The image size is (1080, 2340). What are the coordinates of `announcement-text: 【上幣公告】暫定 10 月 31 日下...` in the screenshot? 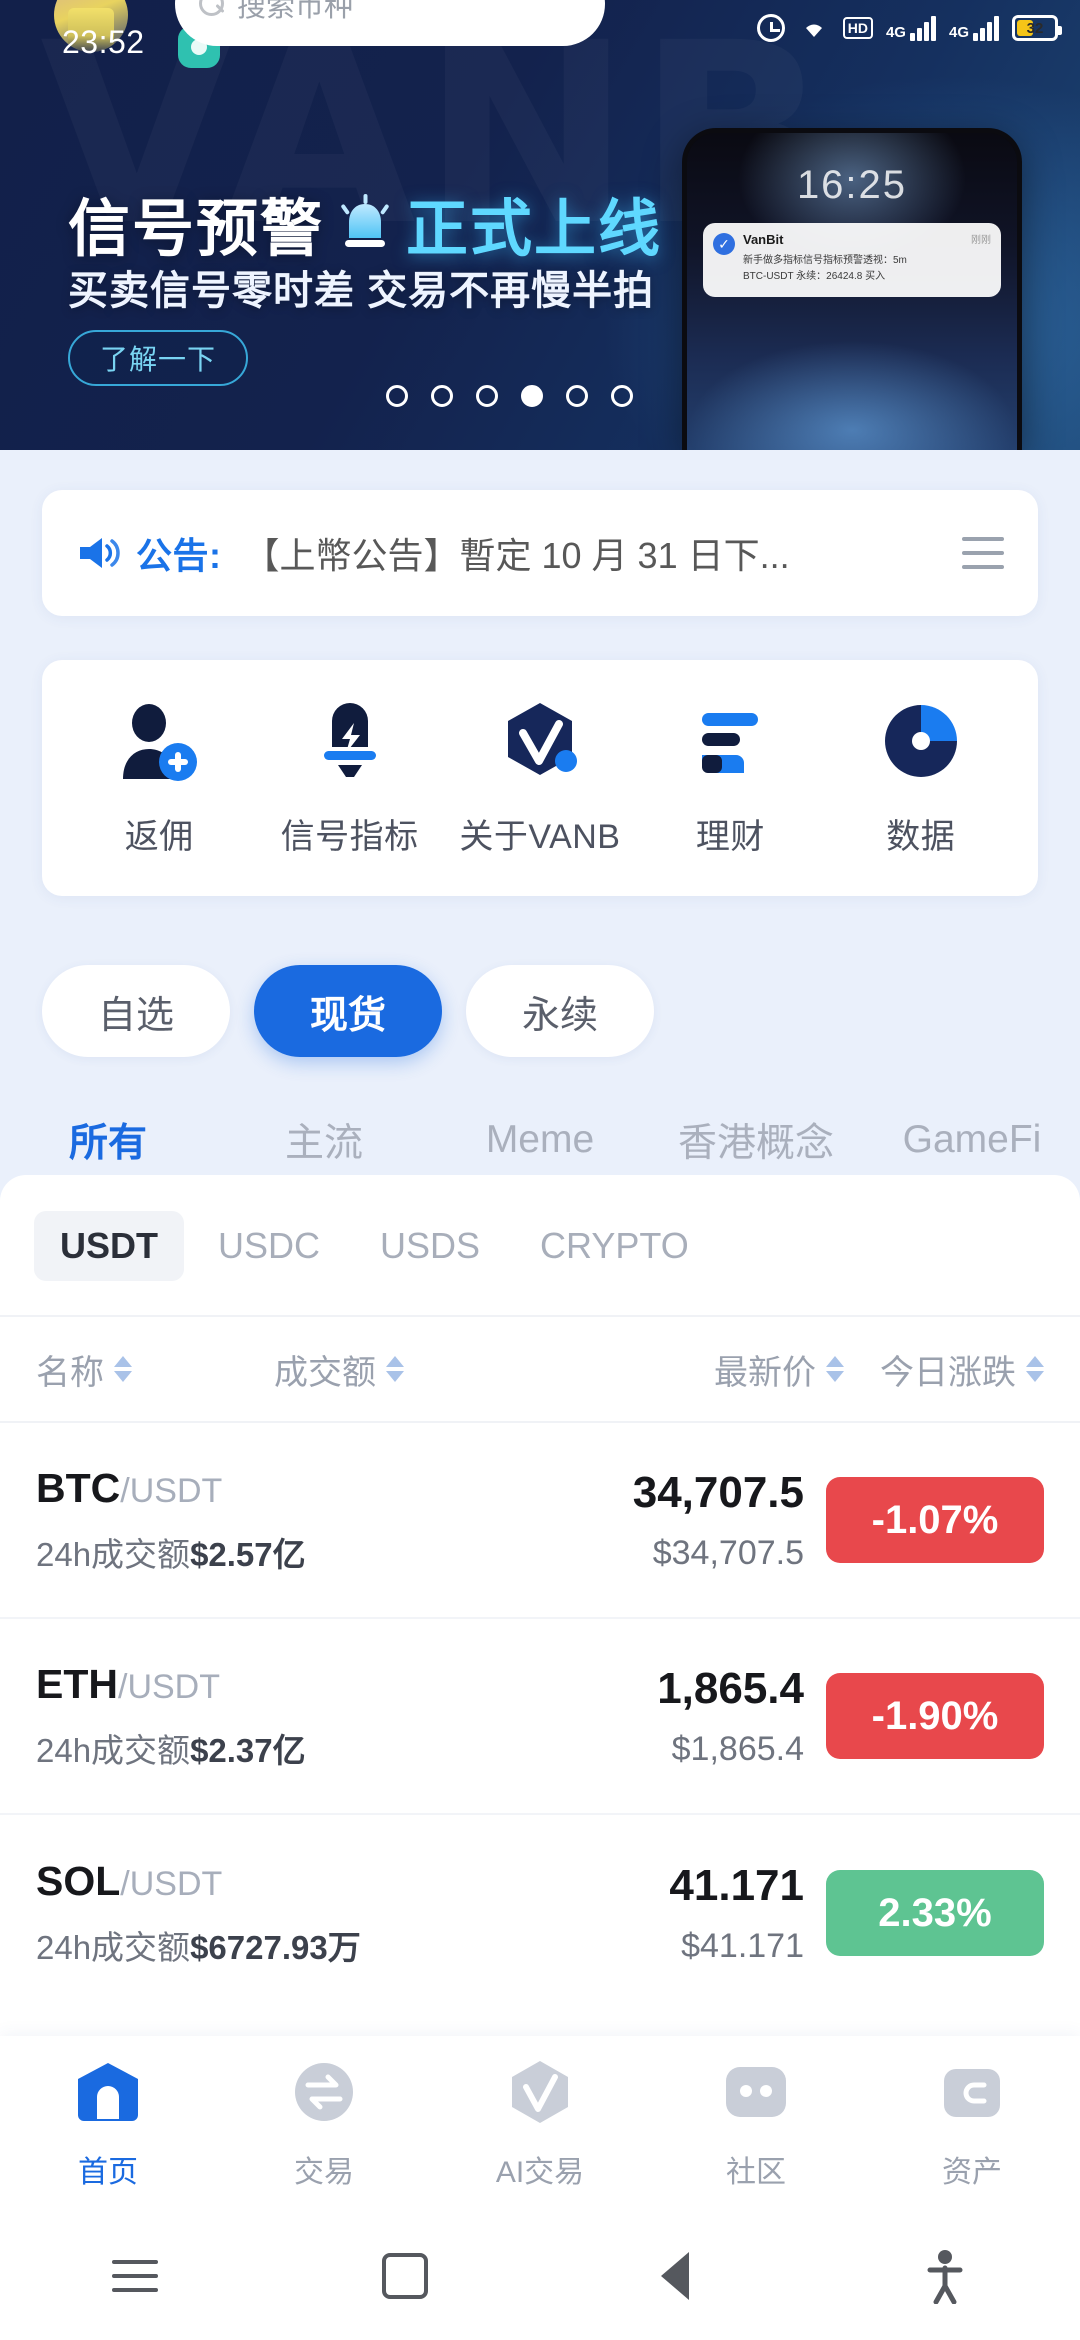 It's located at (594, 553).